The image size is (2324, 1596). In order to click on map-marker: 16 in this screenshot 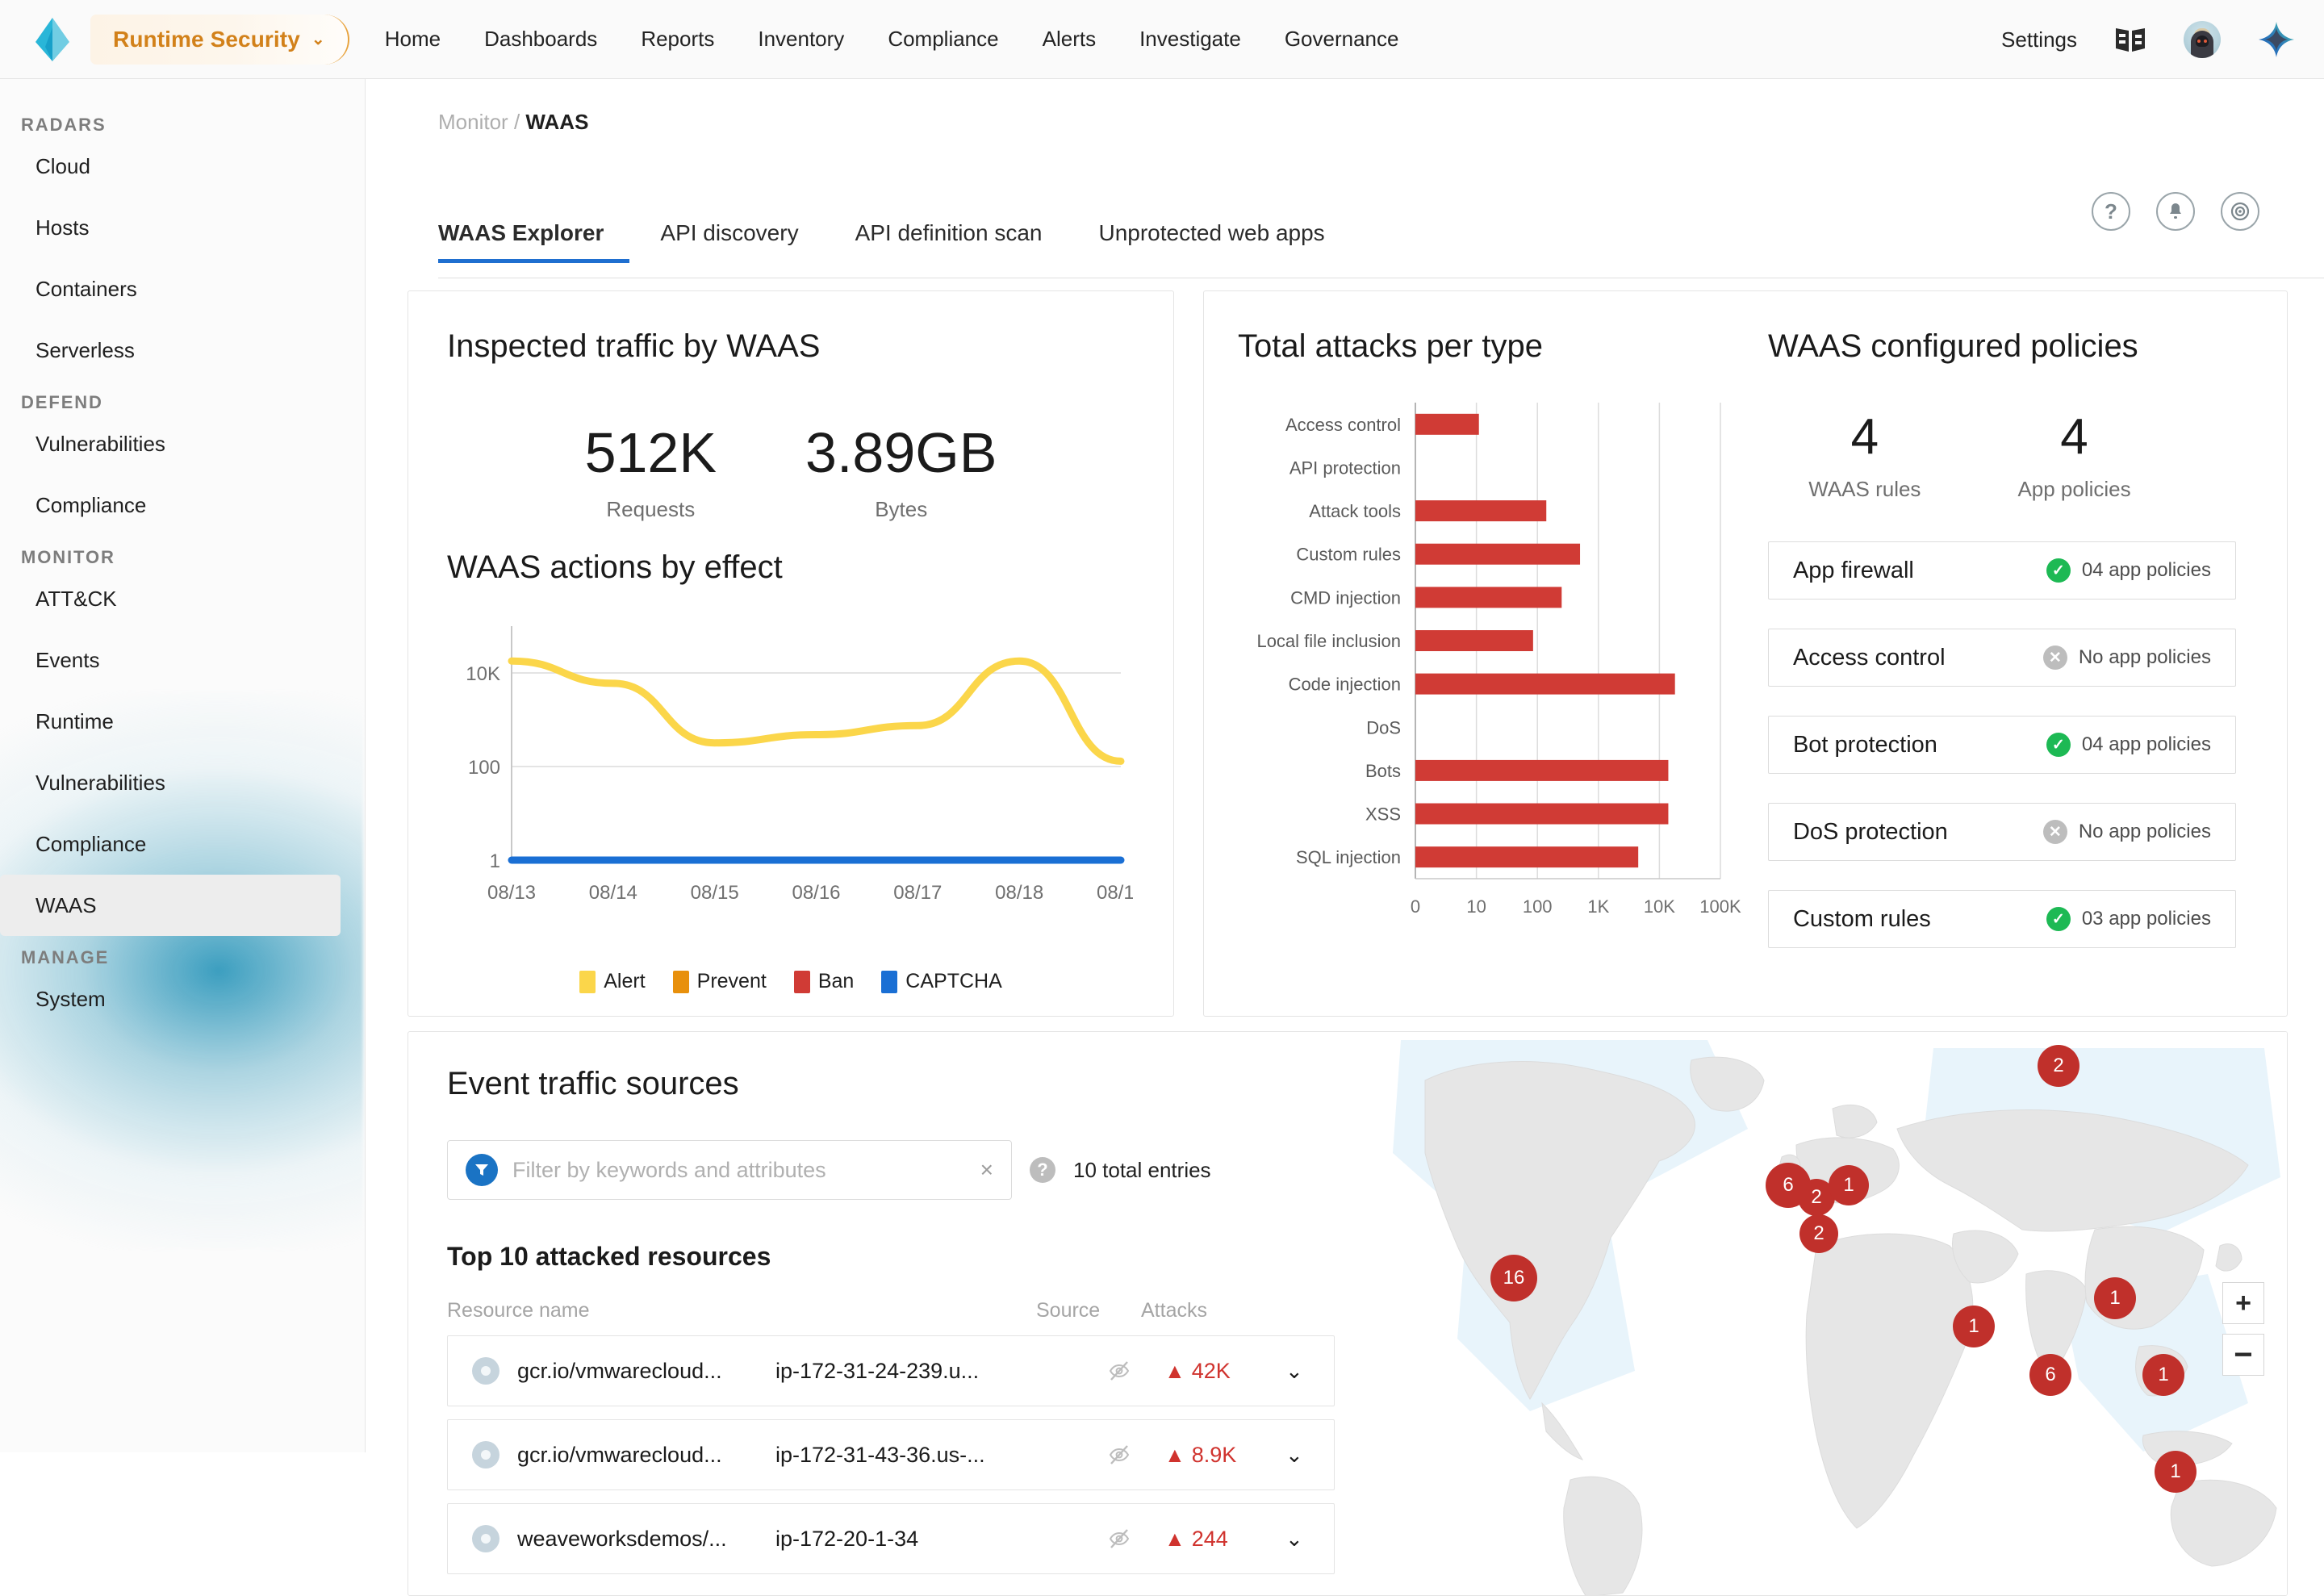, I will do `click(1513, 1278)`.